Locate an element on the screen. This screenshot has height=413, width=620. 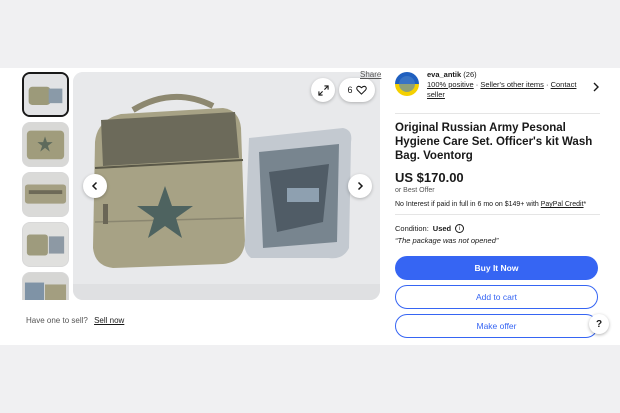
info-icon: i is located at coordinates (460, 228).